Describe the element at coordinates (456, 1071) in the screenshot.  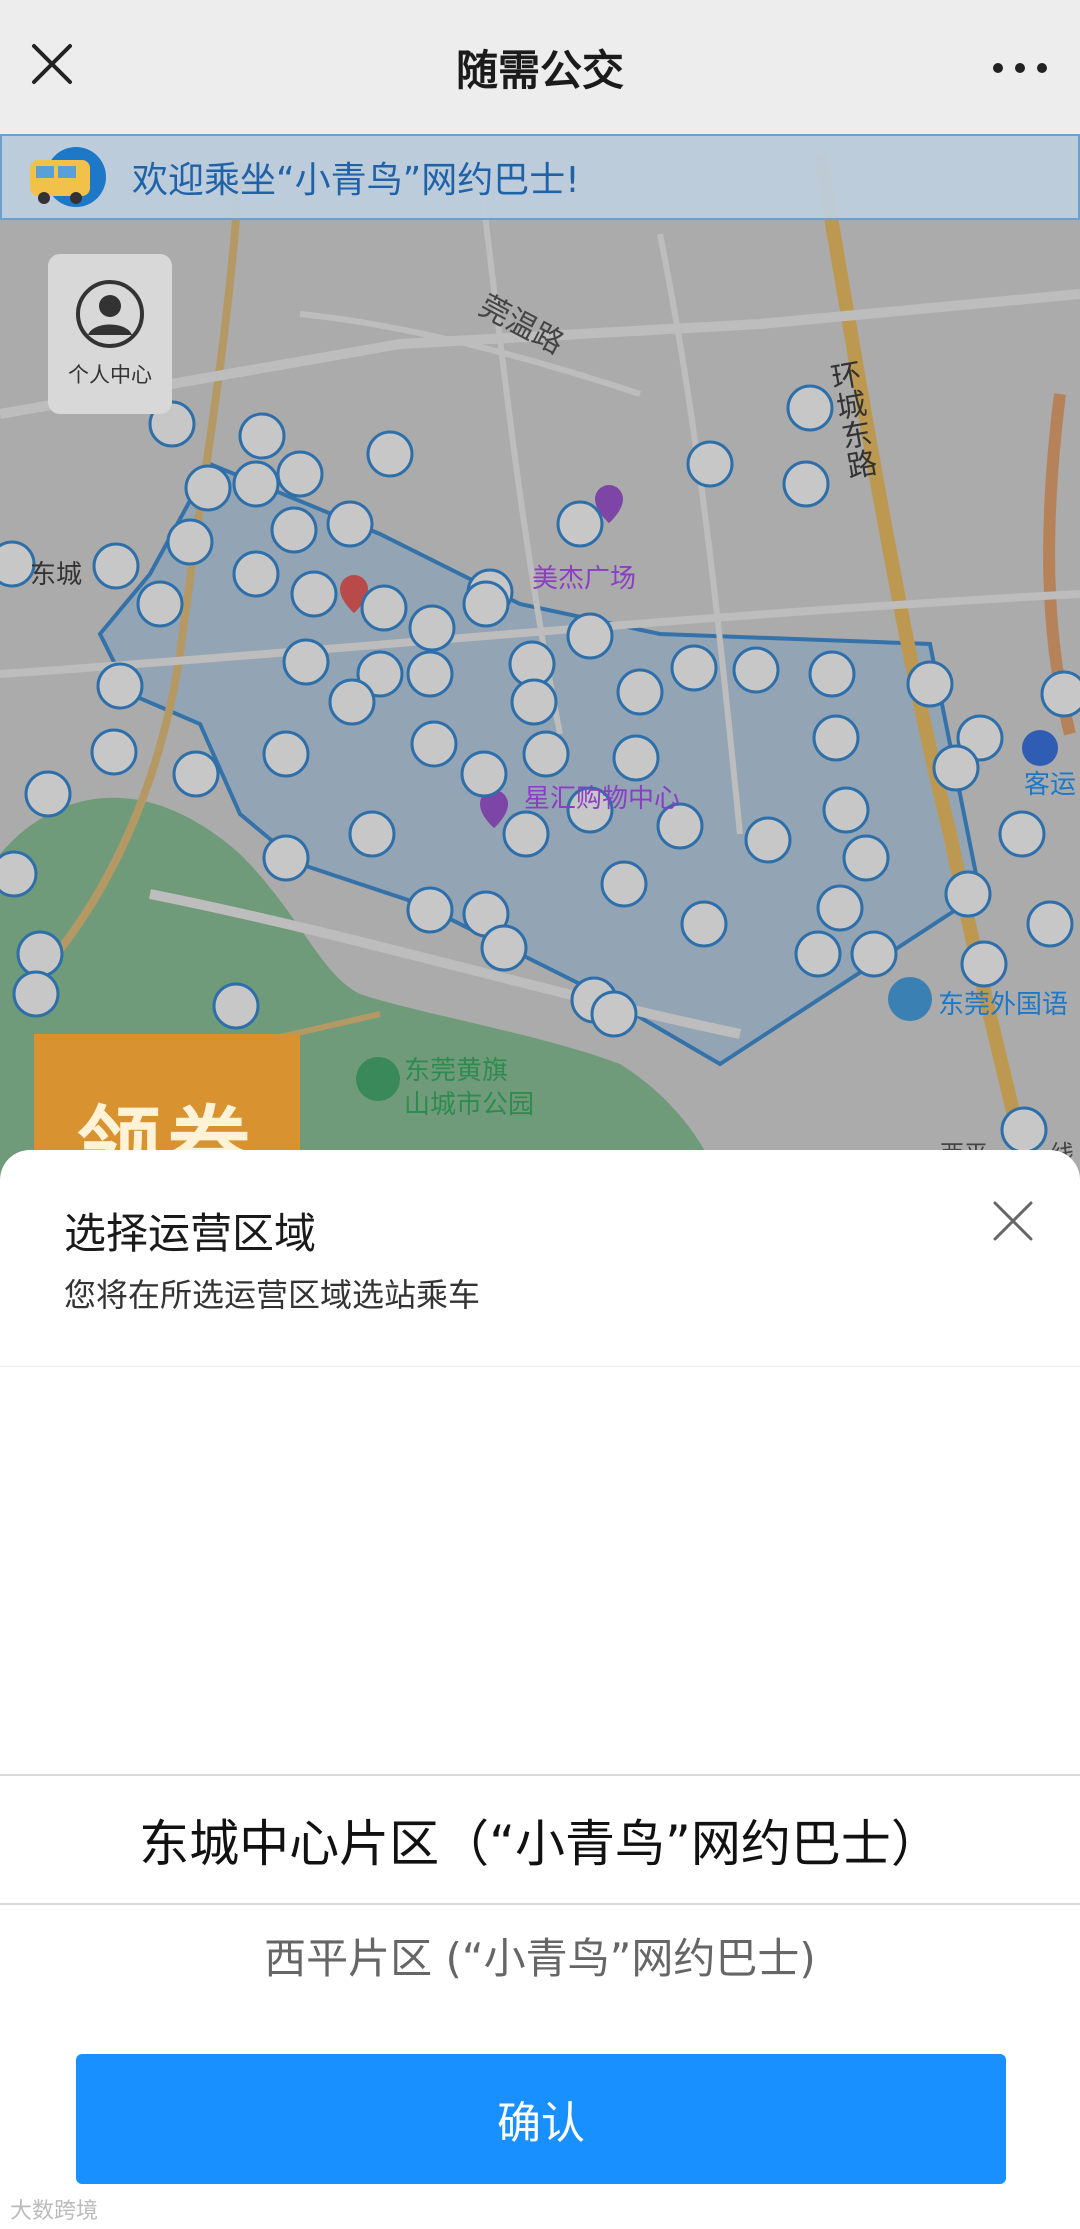
I see `map-label-huangqi-park: 东莞黄旗` at that location.